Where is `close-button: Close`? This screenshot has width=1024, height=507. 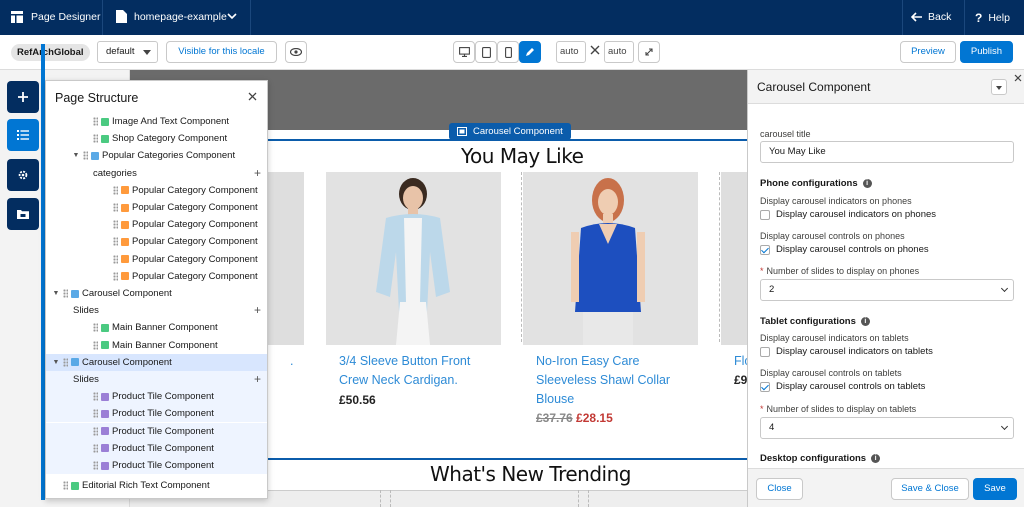 close-button: Close is located at coordinates (779, 489).